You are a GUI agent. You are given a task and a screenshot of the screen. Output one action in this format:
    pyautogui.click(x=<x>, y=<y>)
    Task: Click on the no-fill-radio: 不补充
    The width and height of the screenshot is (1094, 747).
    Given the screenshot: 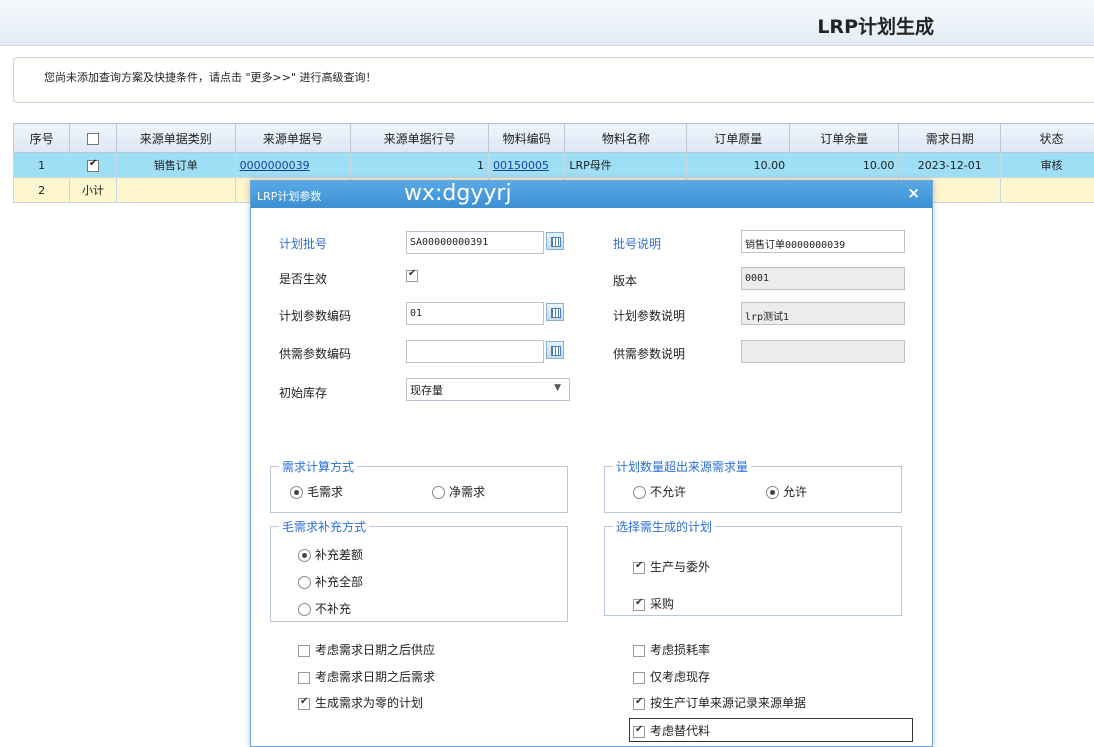 What is the action you would take?
    pyautogui.click(x=324, y=608)
    